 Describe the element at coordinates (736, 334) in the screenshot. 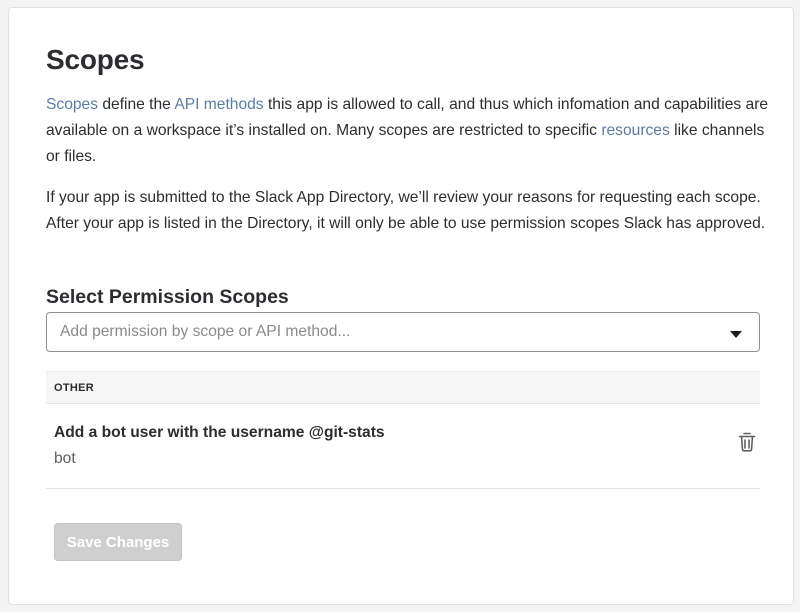

I see `caret-down-icon` at that location.